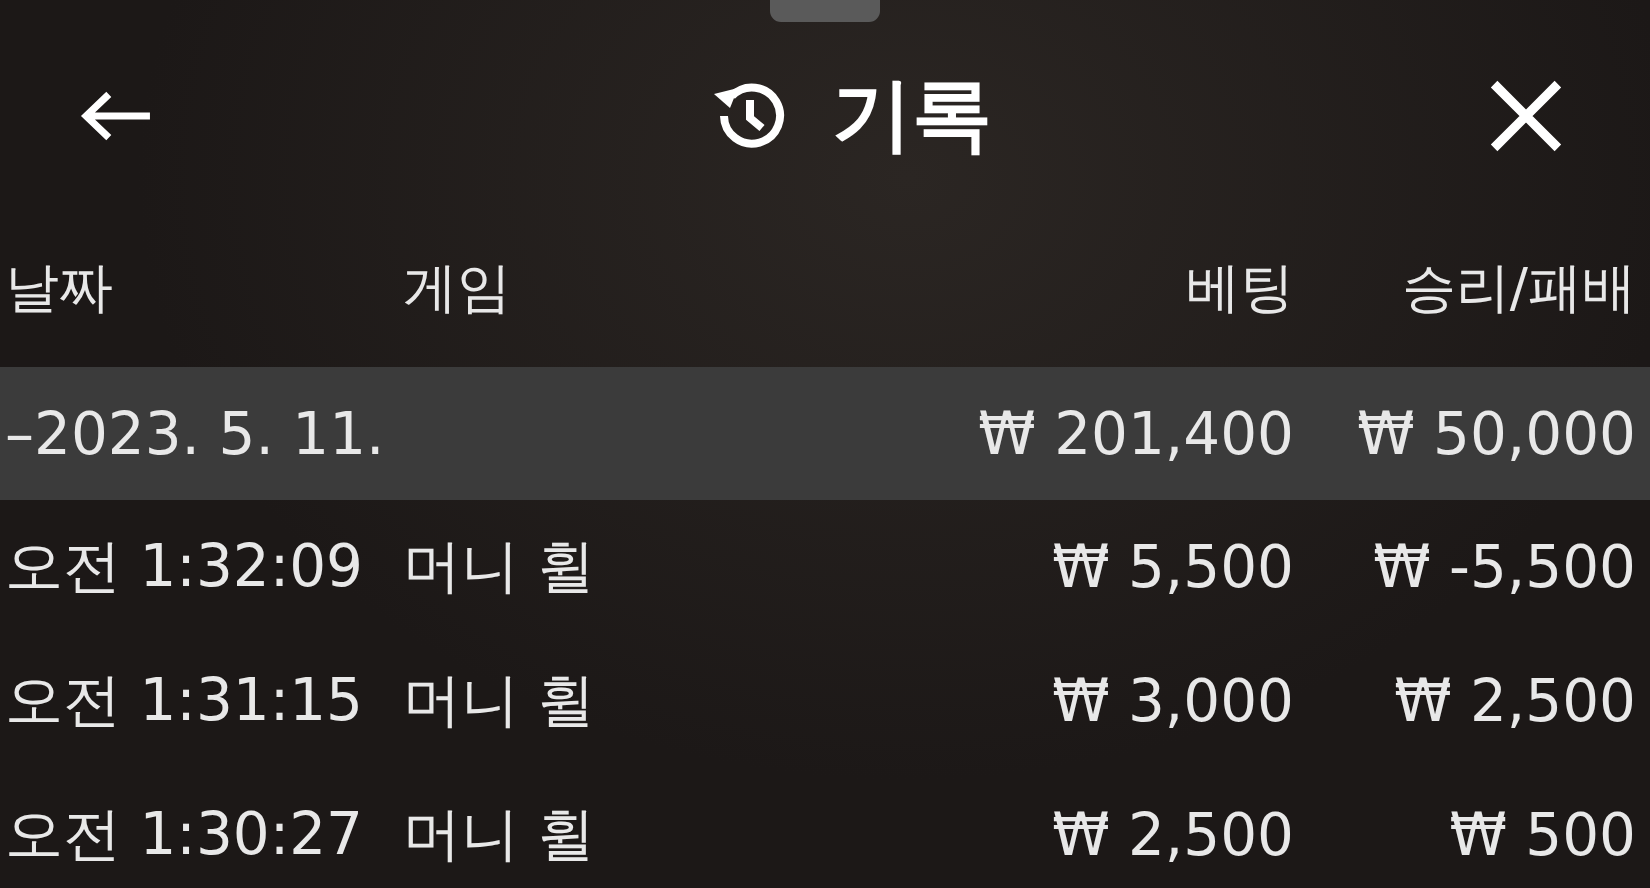 This screenshot has height=888, width=1650. What do you see at coordinates (1504, 567) in the screenshot?
I see `result-cell-text: ₩ -5,500` at bounding box center [1504, 567].